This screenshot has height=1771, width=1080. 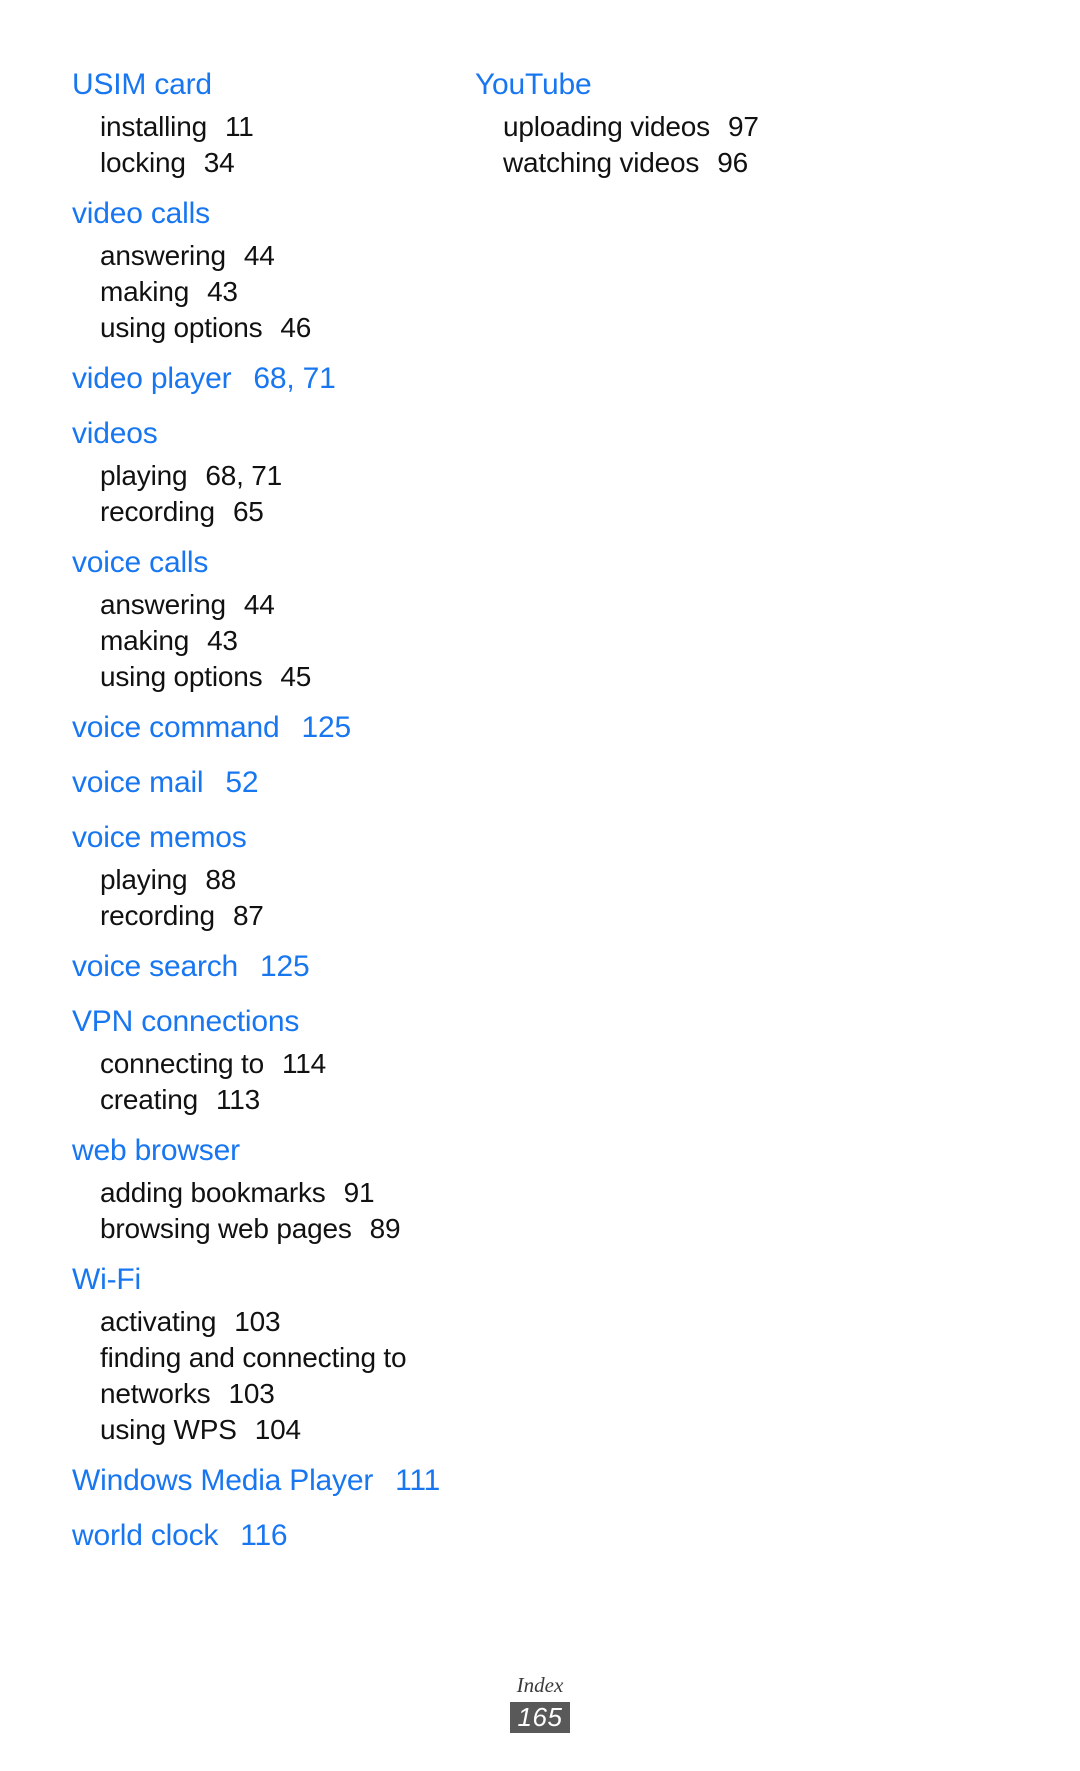 What do you see at coordinates (251, 433) in the screenshot?
I see `index-entry-videos: videos` at bounding box center [251, 433].